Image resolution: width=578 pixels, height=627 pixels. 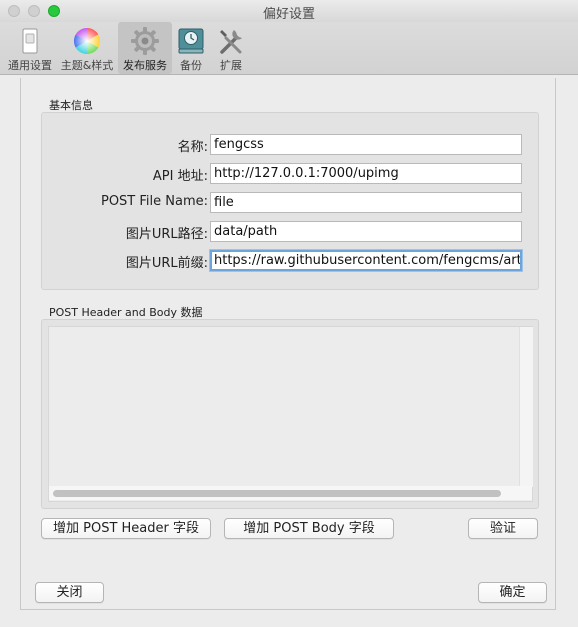 What do you see at coordinates (87, 65) in the screenshot?
I see `tab-label: 主题&样式` at bounding box center [87, 65].